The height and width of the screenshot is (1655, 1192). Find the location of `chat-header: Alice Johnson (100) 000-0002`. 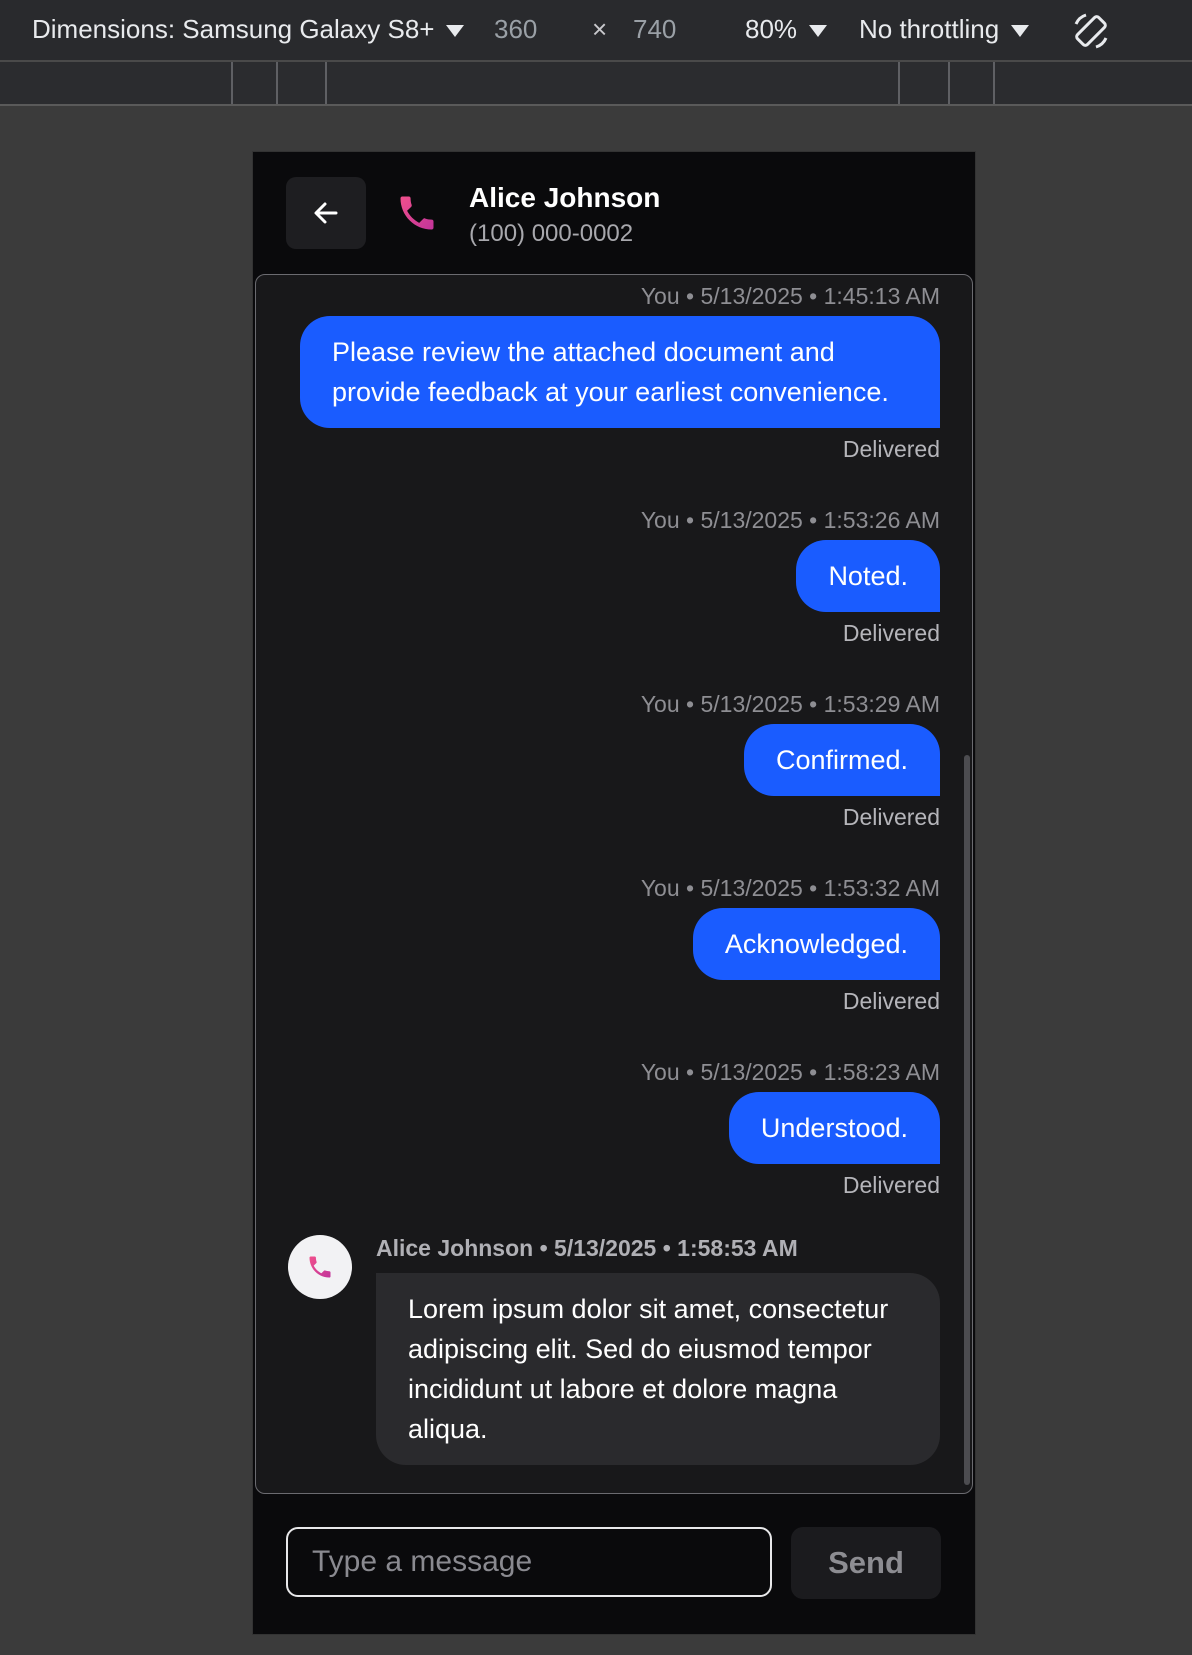

chat-header: Alice Johnson (100) 000-0002 is located at coordinates (614, 212).